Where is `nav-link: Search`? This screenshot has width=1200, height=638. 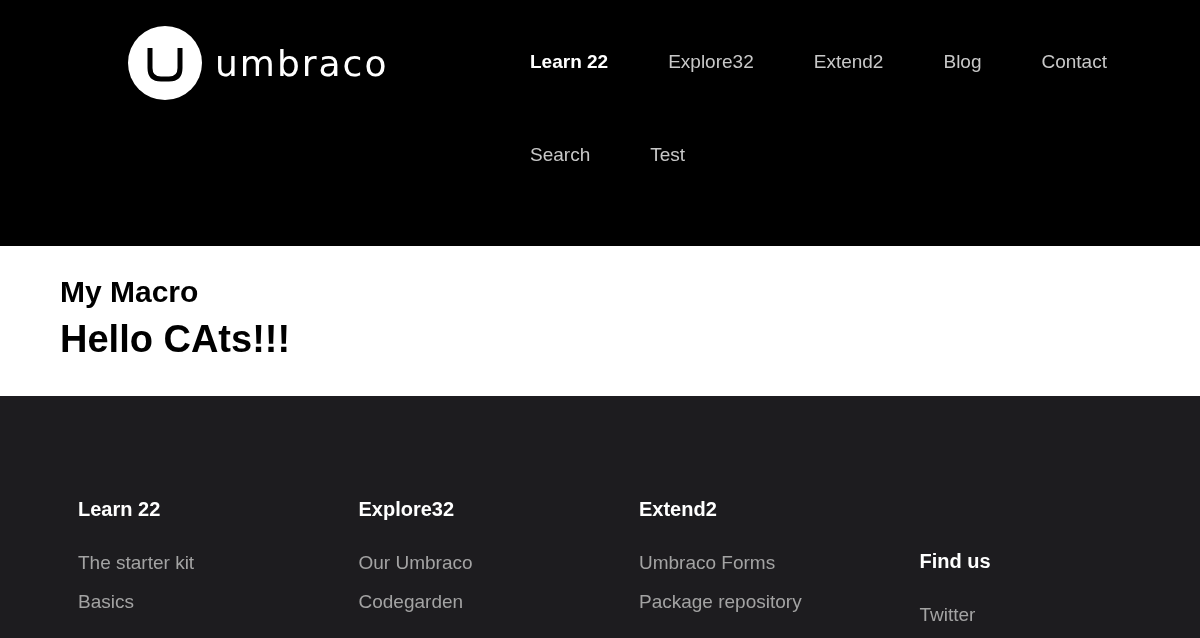 nav-link: Search is located at coordinates (560, 187).